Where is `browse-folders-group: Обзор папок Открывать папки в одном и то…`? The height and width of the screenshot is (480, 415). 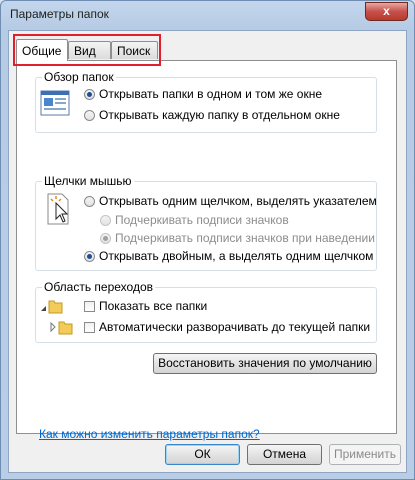
browse-folders-group: Обзор папок Открывать папки в одном и то… is located at coordinates (206, 101).